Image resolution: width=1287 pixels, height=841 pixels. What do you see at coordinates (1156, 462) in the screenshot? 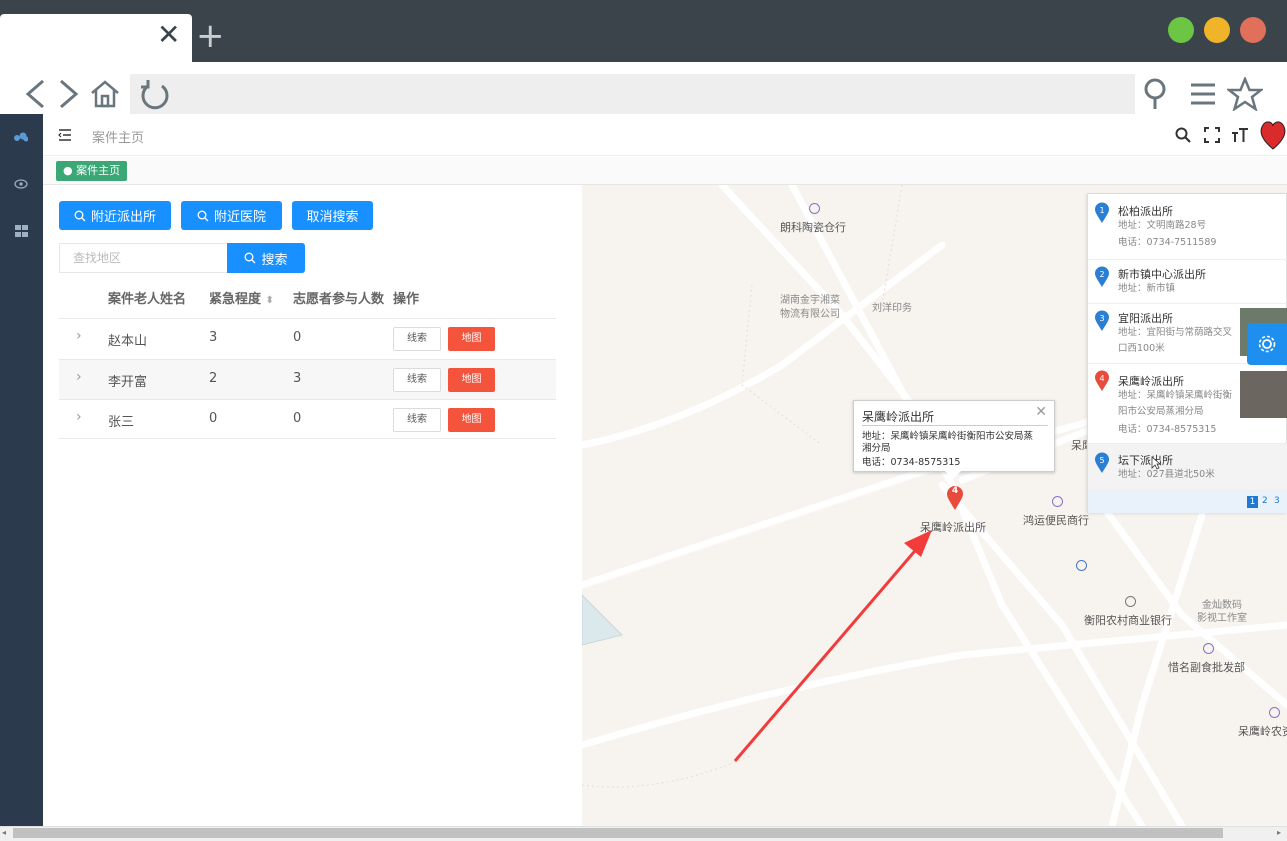
I see `mouse-cursor` at bounding box center [1156, 462].